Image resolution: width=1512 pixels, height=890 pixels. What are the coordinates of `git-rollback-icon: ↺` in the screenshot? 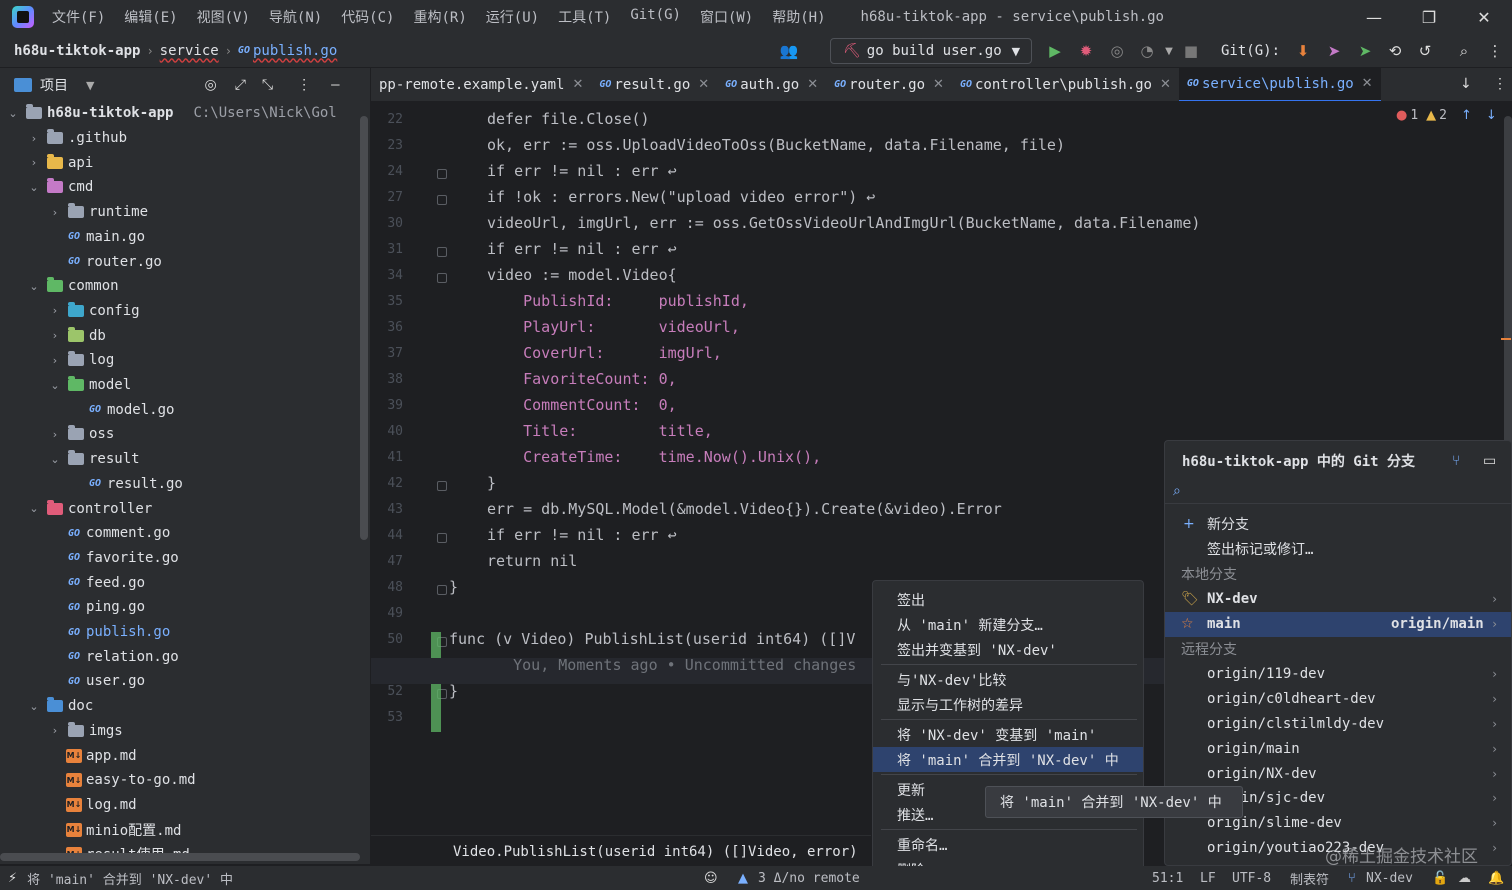 It's located at (1425, 51).